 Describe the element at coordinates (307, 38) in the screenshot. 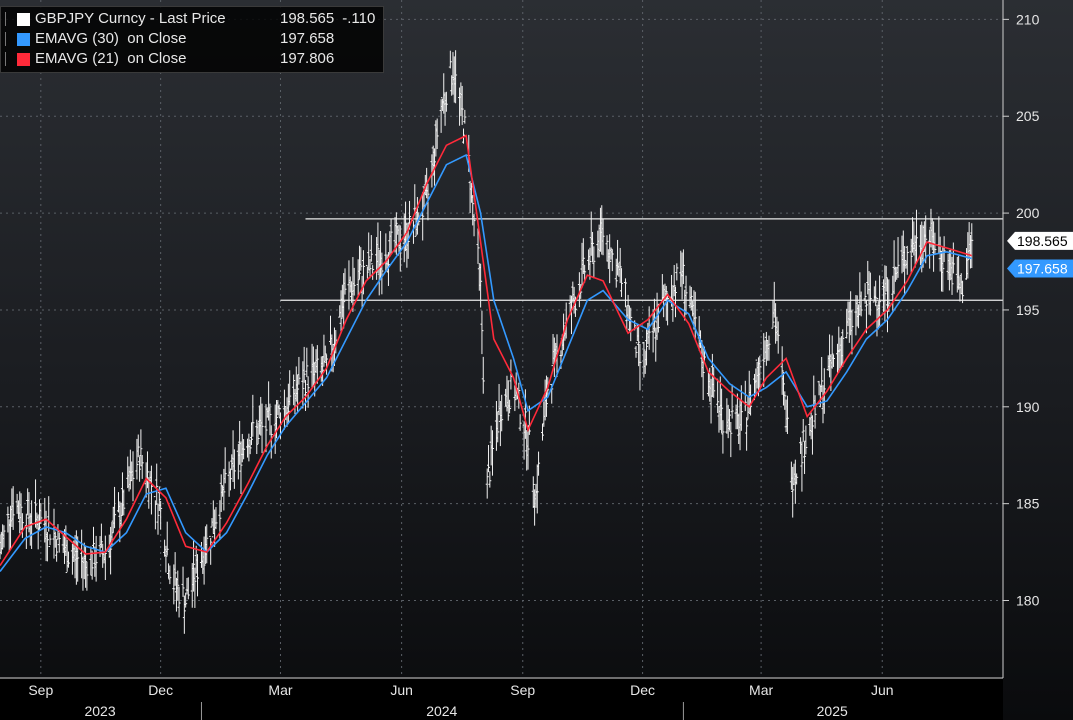

I see `legend-value: 197.658` at that location.